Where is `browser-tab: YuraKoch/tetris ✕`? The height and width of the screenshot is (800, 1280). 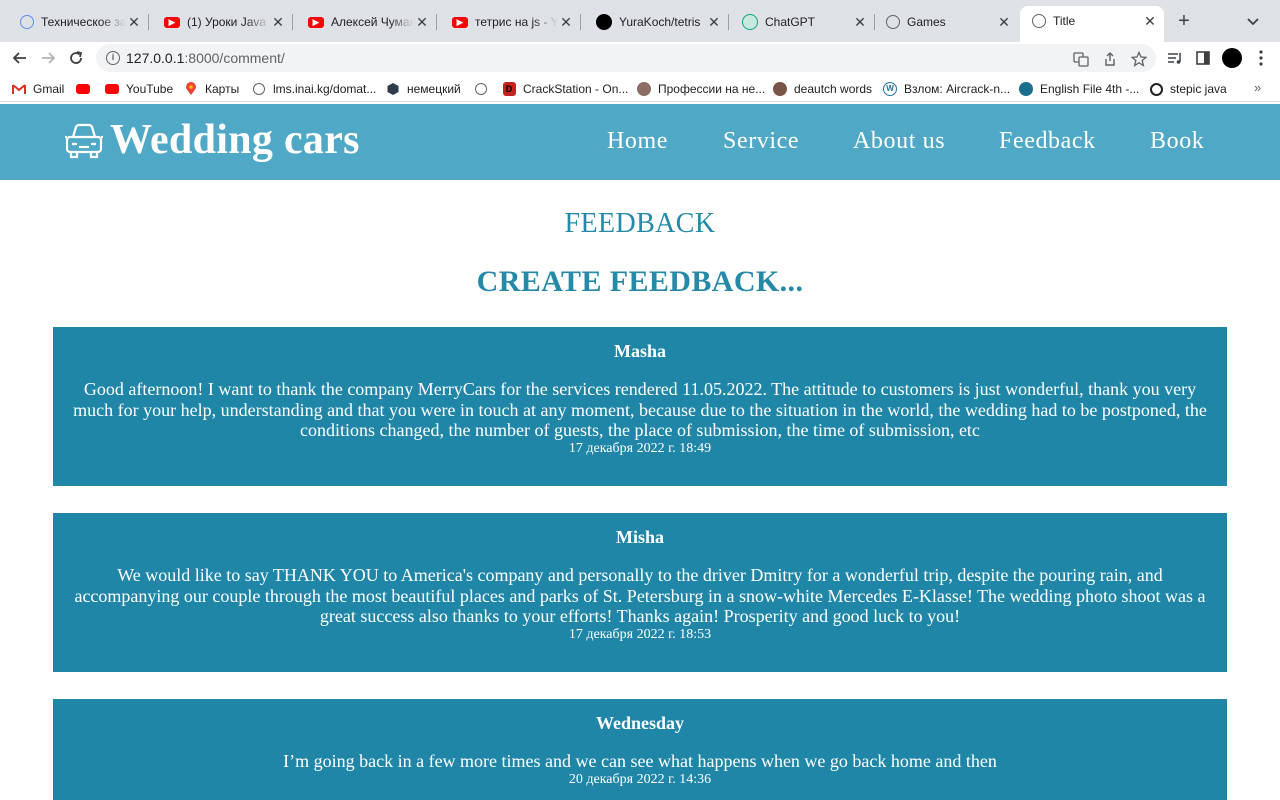 browser-tab: YuraKoch/tetris ✕ is located at coordinates (656, 22).